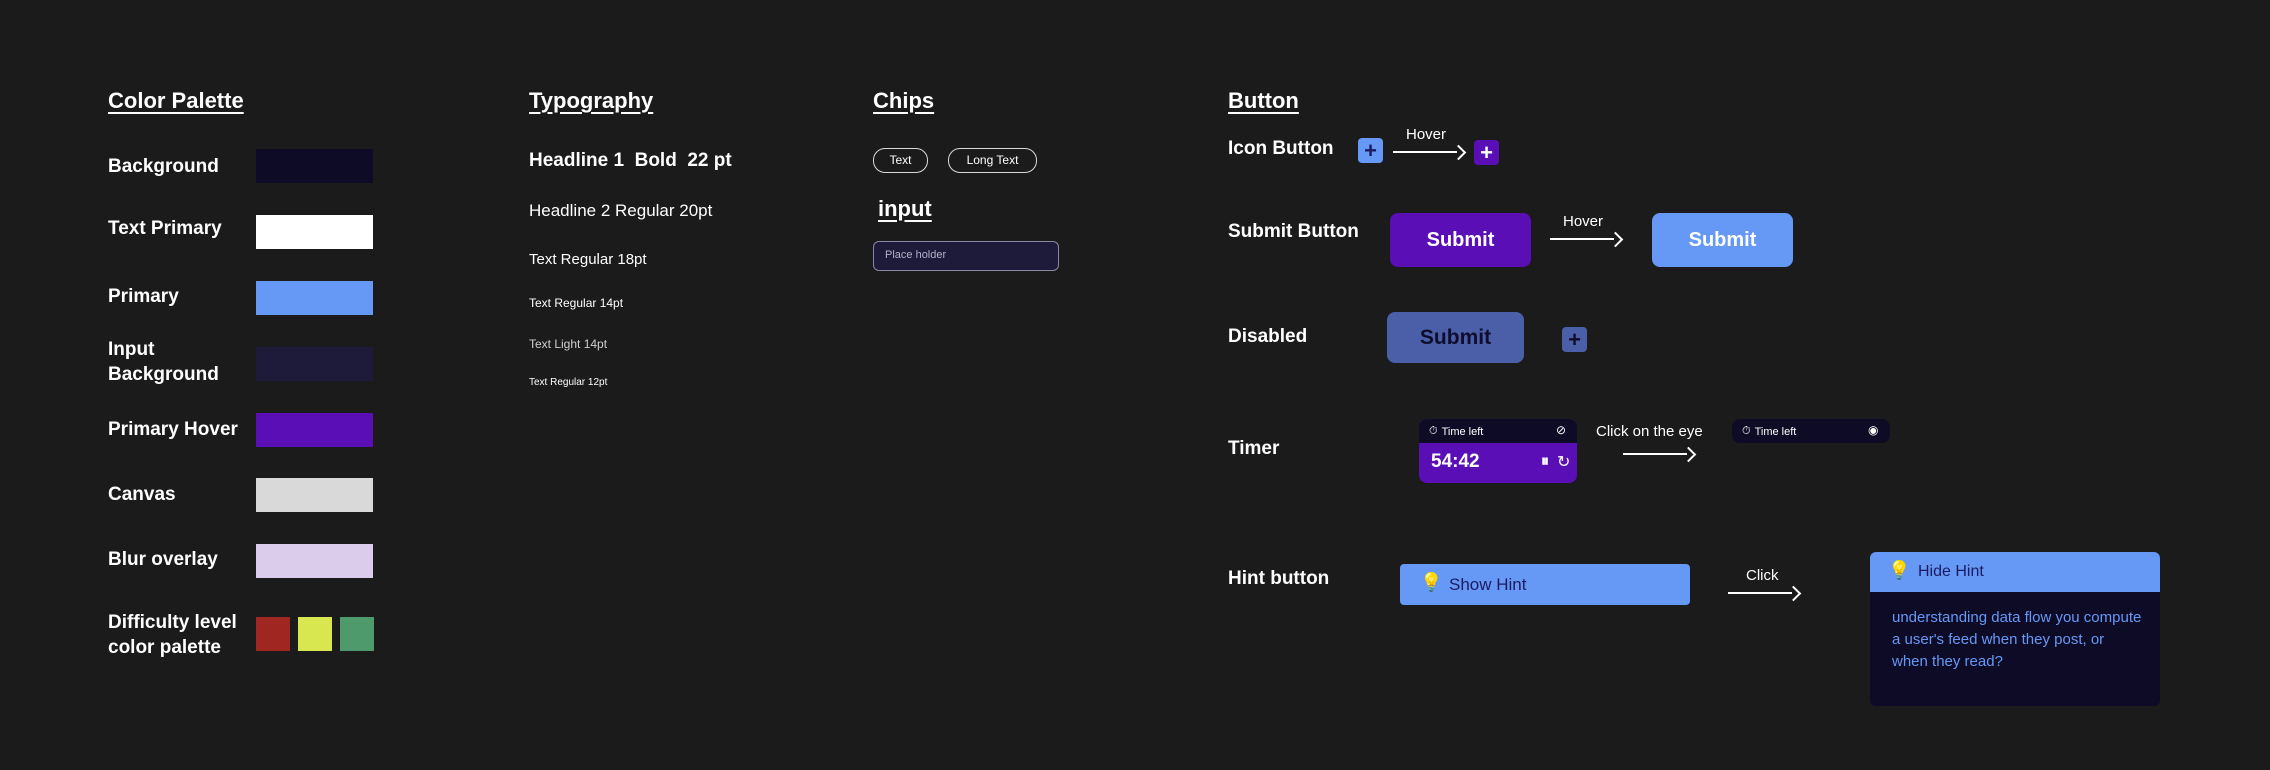 Image resolution: width=2270 pixels, height=770 pixels. Describe the element at coordinates (142, 494) in the screenshot. I see `palette-label-canvas: Canvas` at that location.